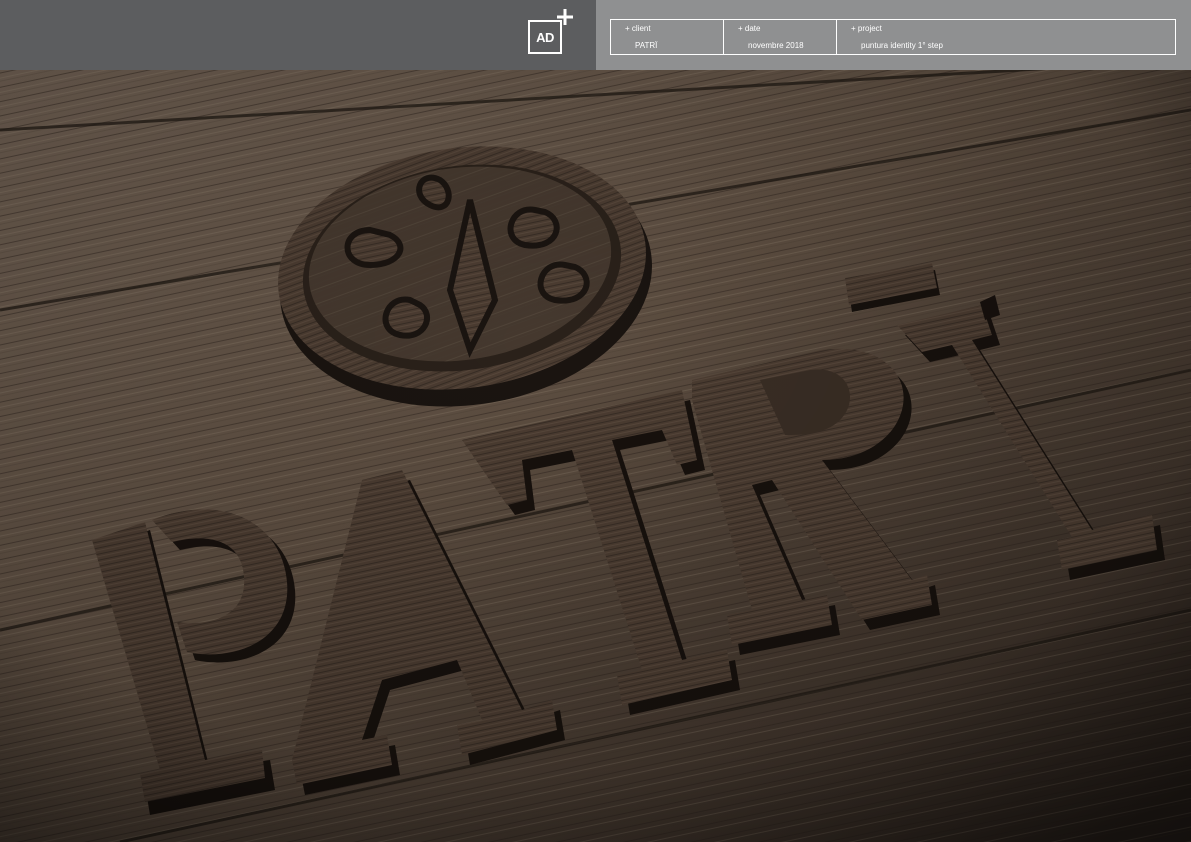 This screenshot has height=842, width=1191. I want to click on info-cell-project: + project puntura identity 1° step, so click(1006, 37).